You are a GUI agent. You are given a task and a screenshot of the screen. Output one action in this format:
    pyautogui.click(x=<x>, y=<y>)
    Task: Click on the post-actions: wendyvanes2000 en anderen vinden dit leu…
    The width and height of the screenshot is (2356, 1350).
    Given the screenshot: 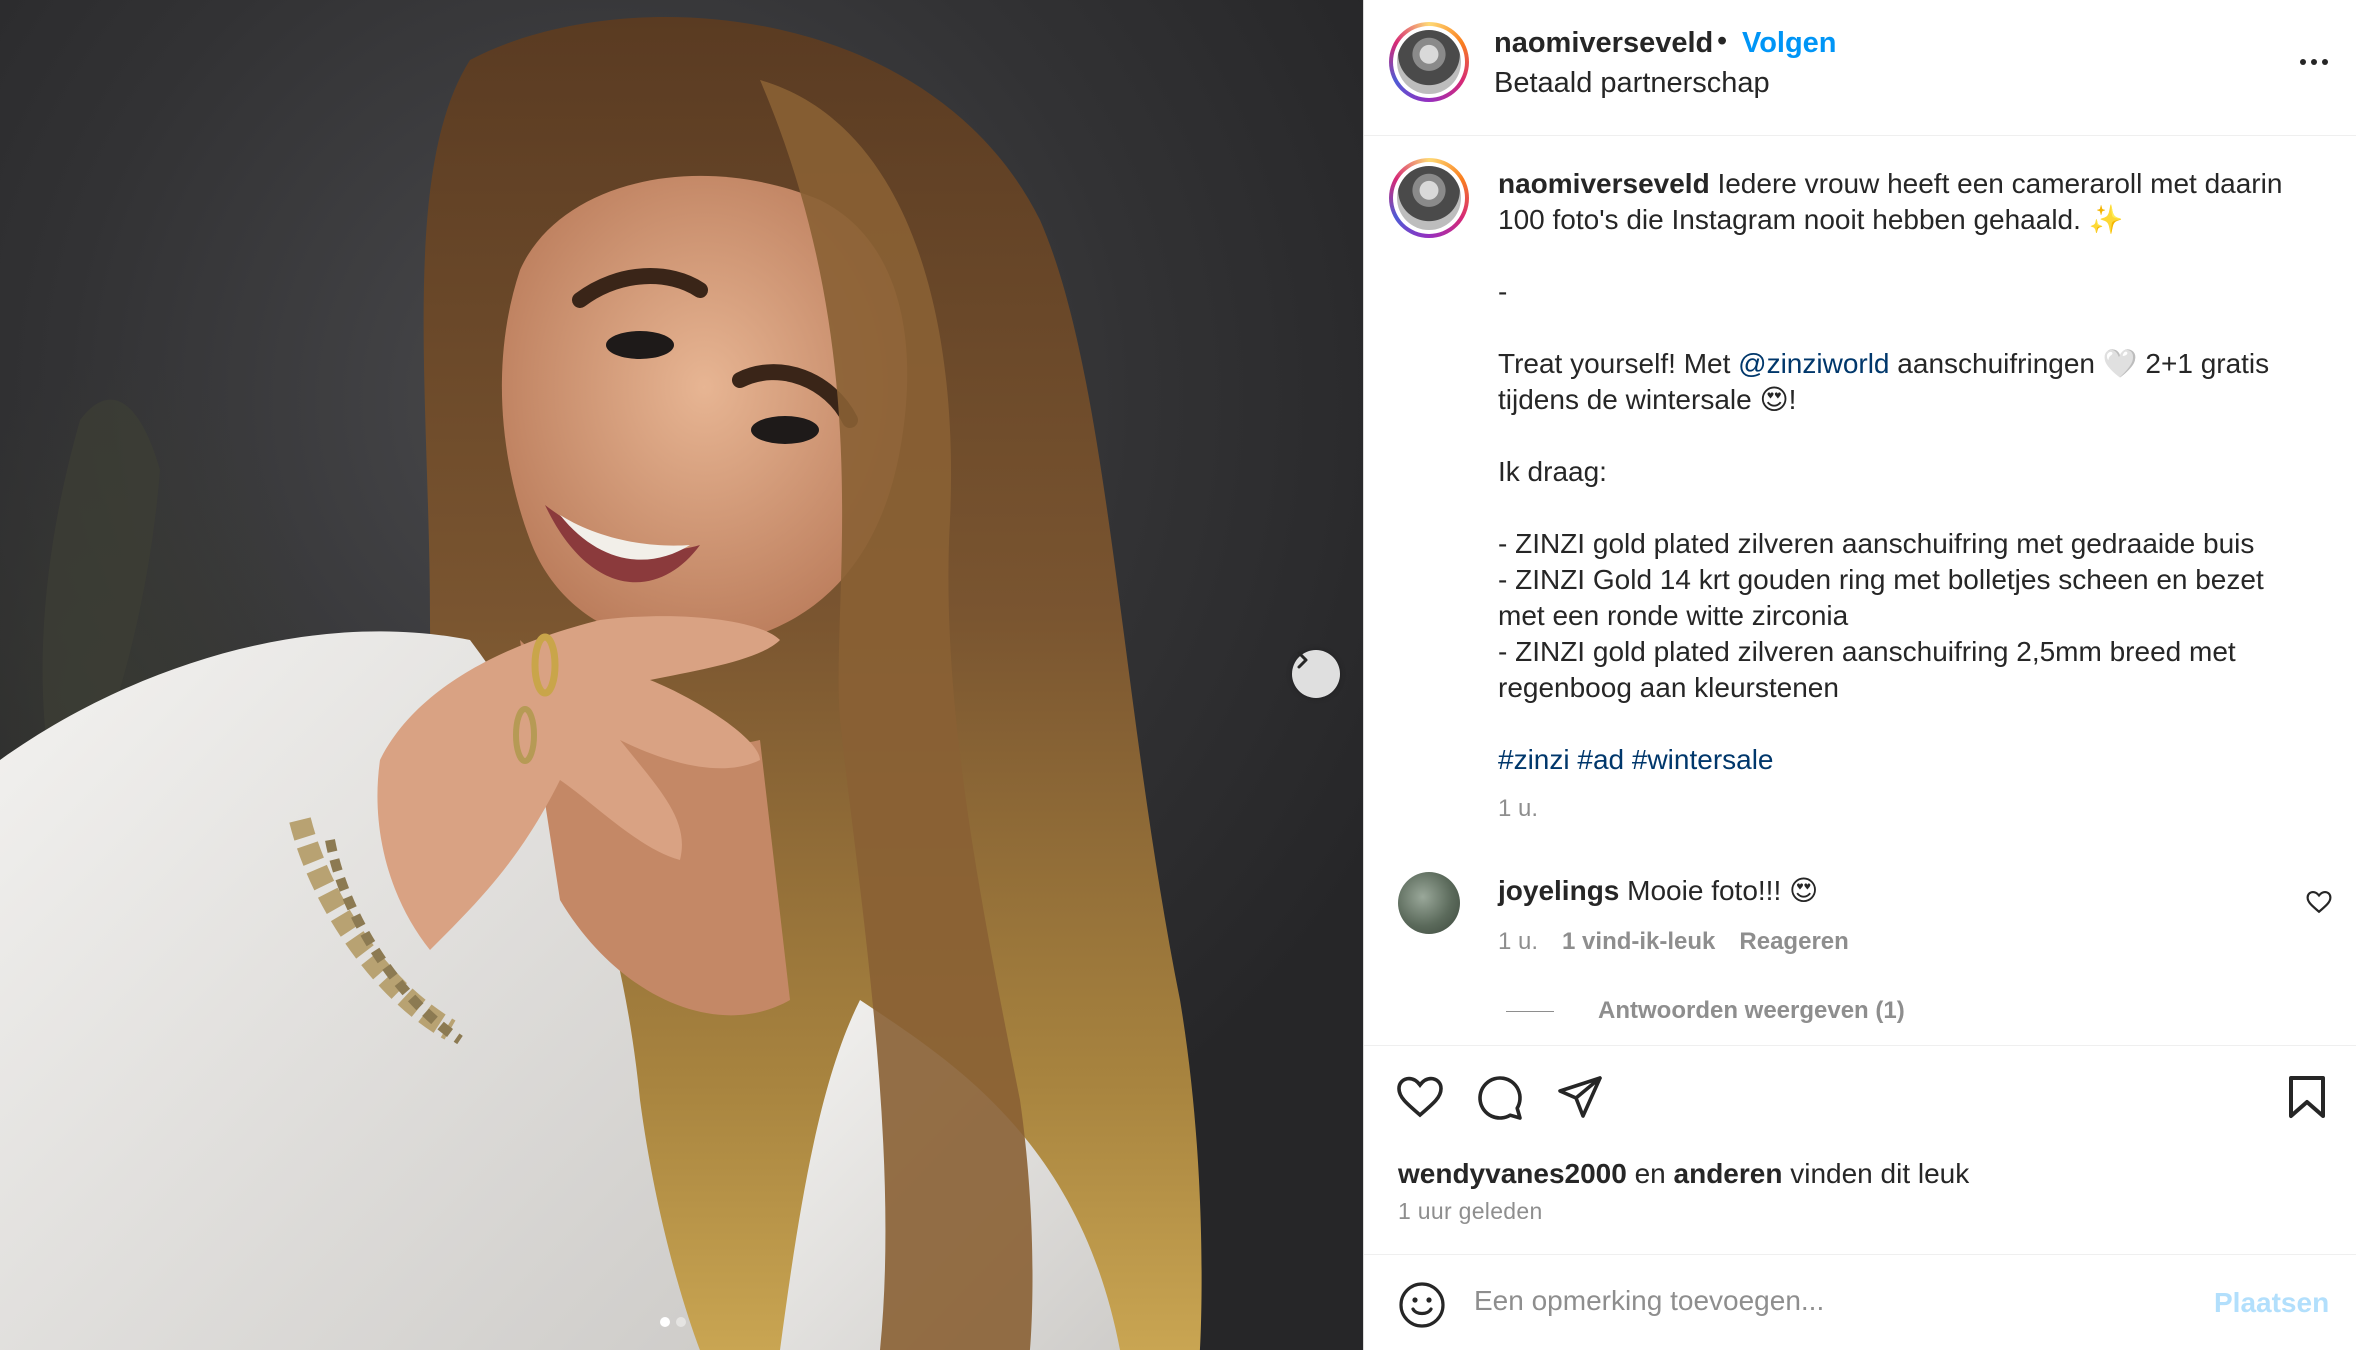 What is the action you would take?
    pyautogui.click(x=1860, y=1150)
    